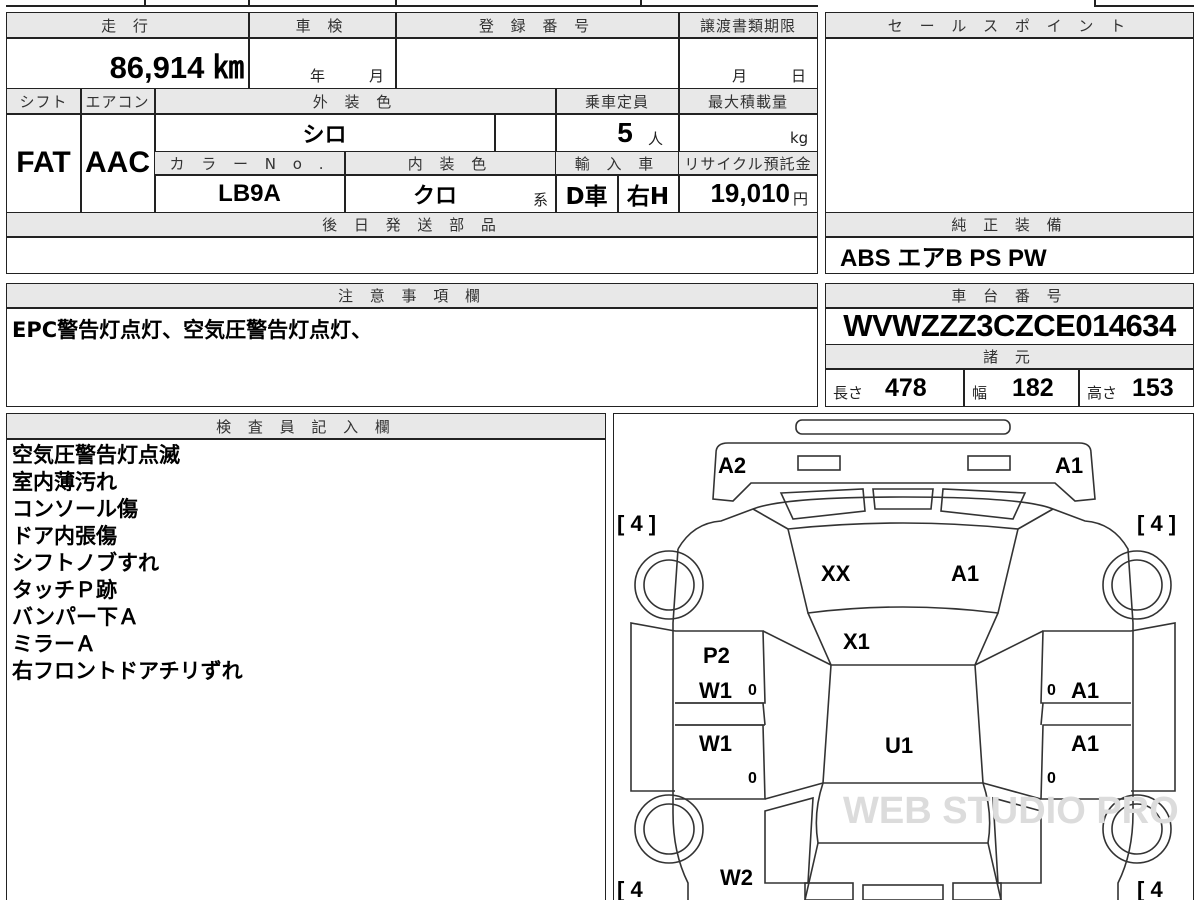 The image size is (1200, 900). What do you see at coordinates (943, 258) in the screenshot?
I see `genuine-equipment-value: ABS エアB PS PW` at bounding box center [943, 258].